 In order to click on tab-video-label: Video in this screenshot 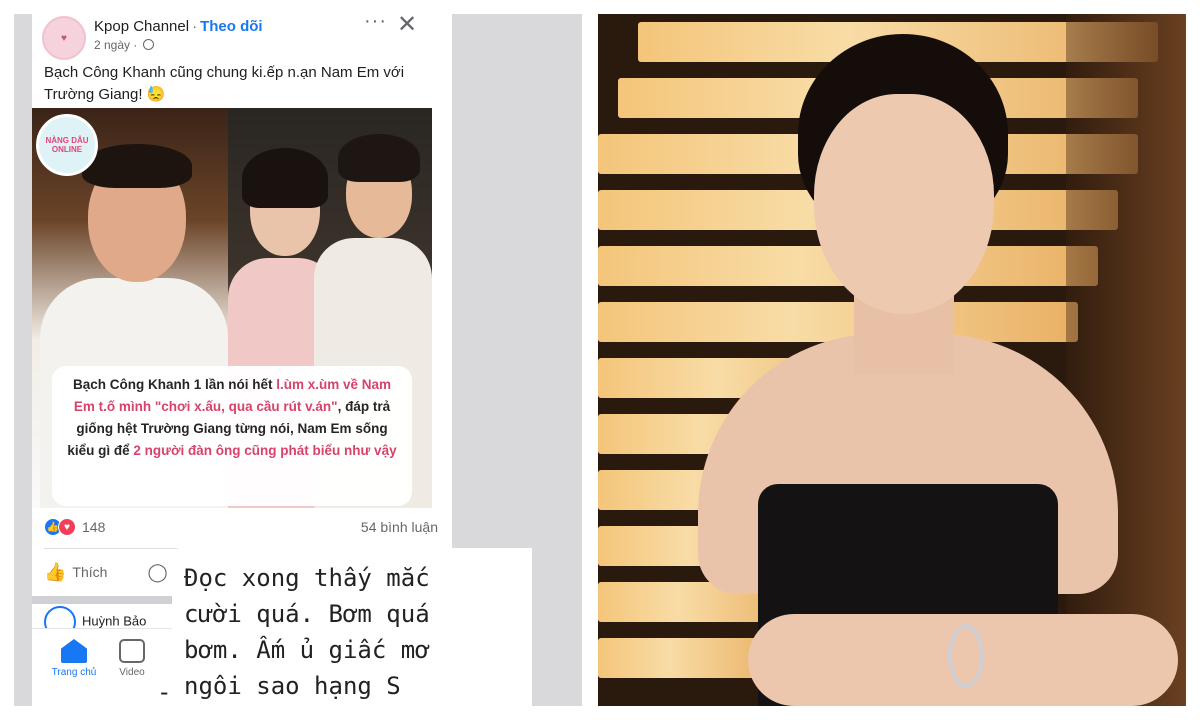, I will do `click(132, 672)`.